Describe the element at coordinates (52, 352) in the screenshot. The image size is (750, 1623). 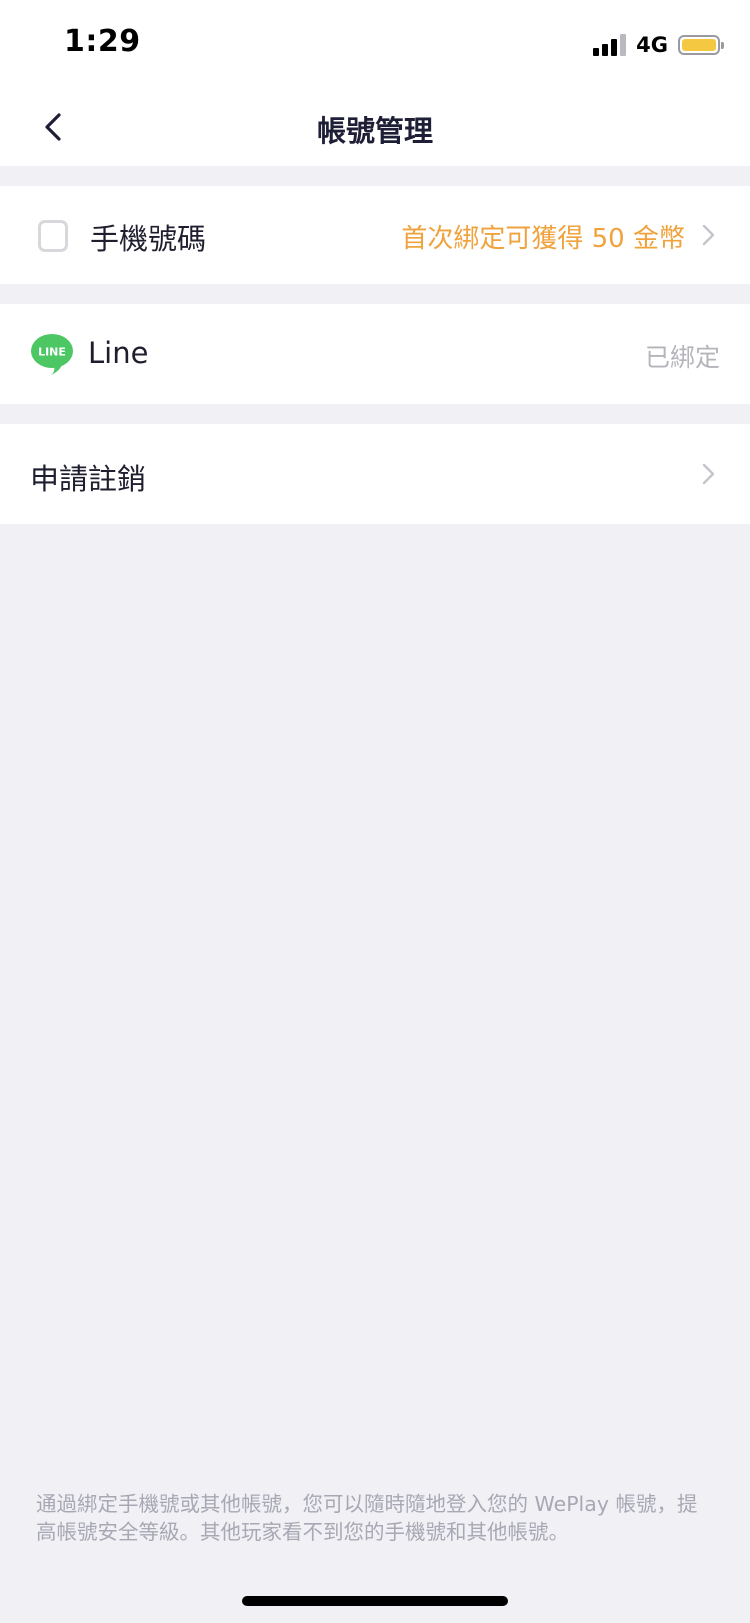
I see `line-logo-text: LINE` at that location.